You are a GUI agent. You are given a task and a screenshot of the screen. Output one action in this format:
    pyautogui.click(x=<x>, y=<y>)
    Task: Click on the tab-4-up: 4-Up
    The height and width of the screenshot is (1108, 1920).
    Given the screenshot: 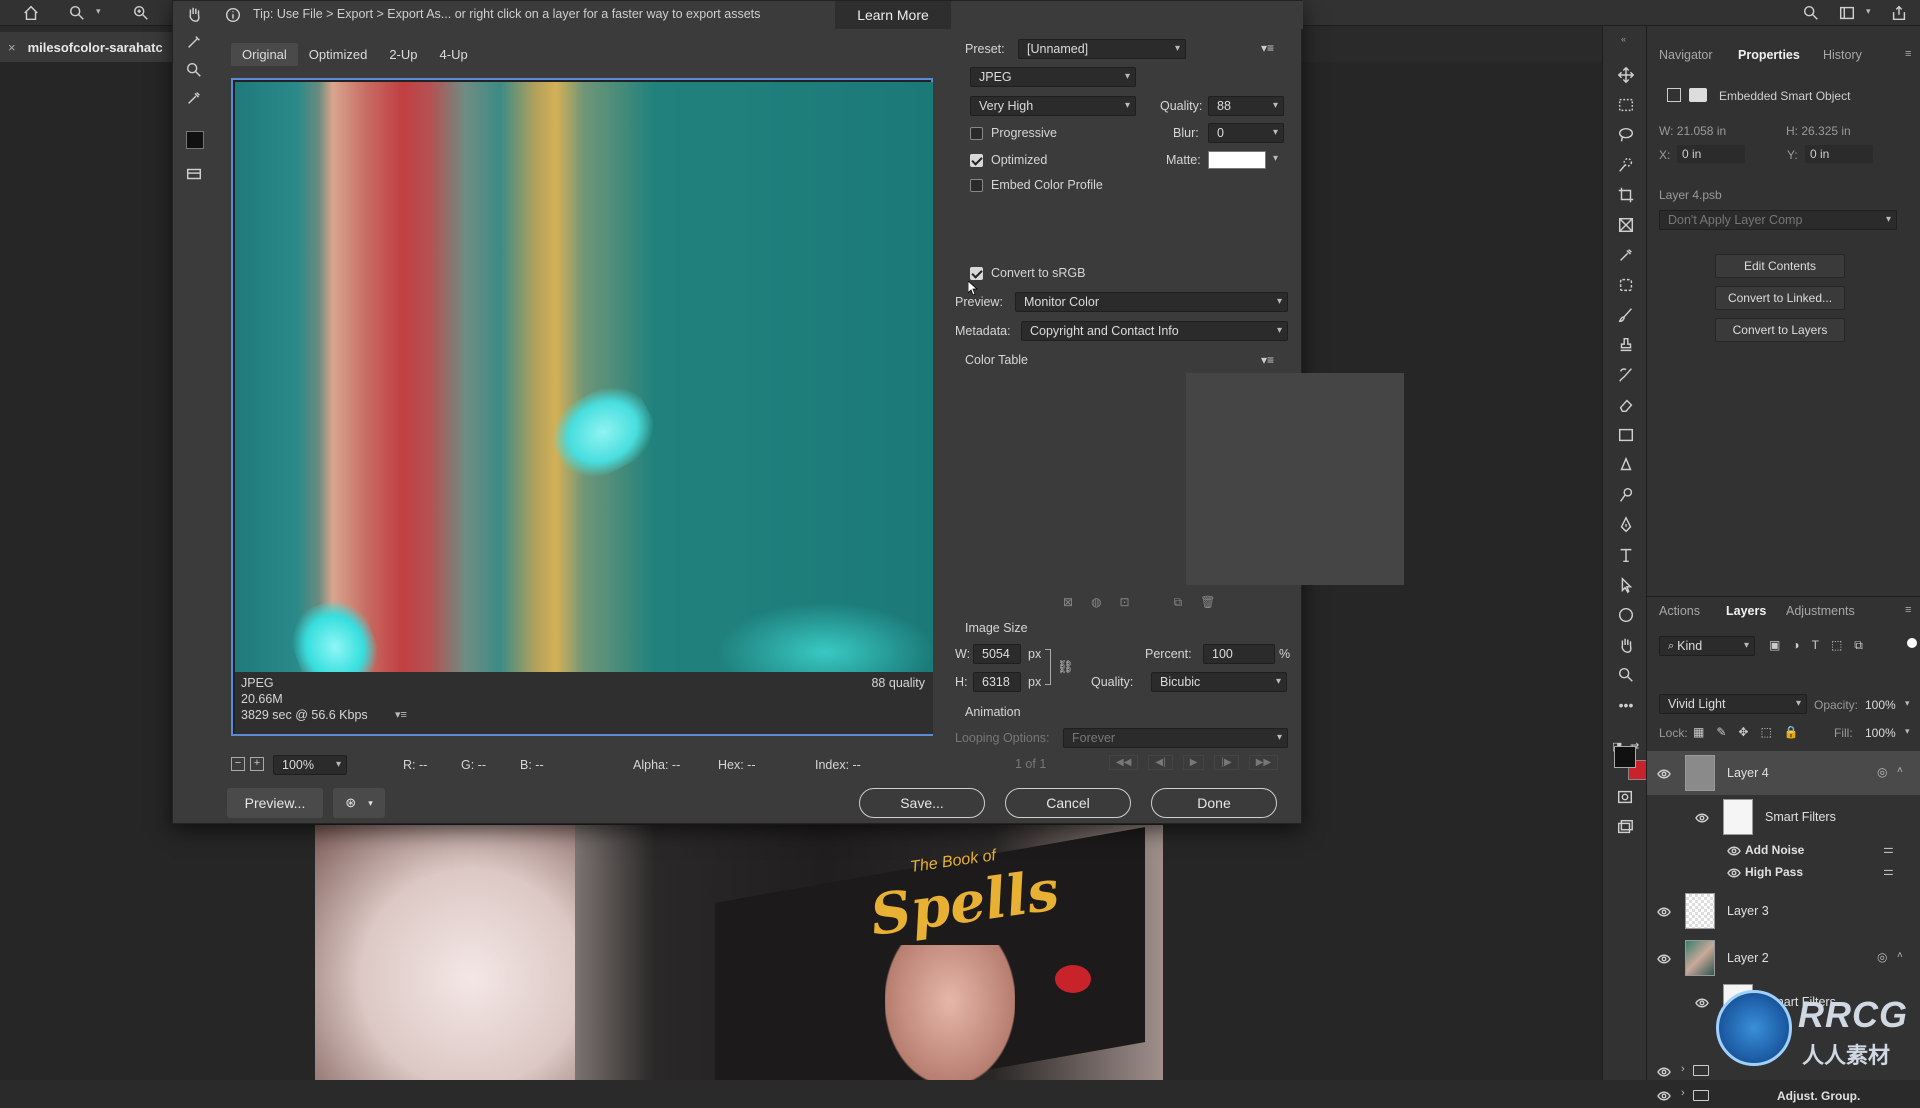 What is the action you would take?
    pyautogui.click(x=454, y=54)
    